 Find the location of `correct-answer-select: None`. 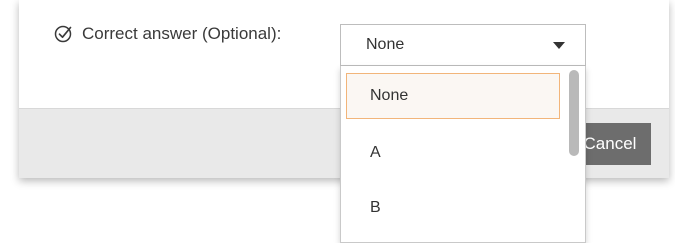

correct-answer-select: None is located at coordinates (463, 45).